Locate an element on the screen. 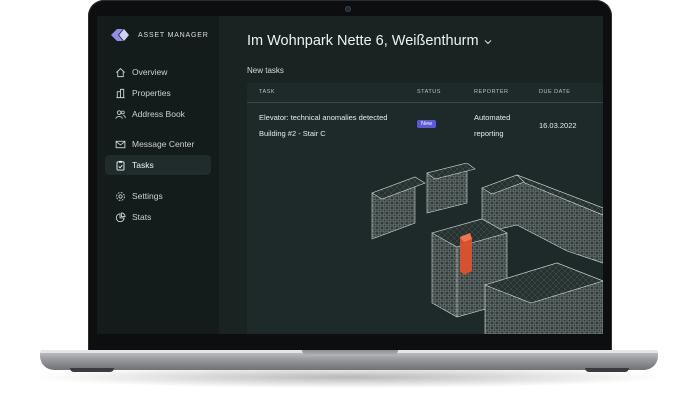  clipboard-icon is located at coordinates (120, 165).